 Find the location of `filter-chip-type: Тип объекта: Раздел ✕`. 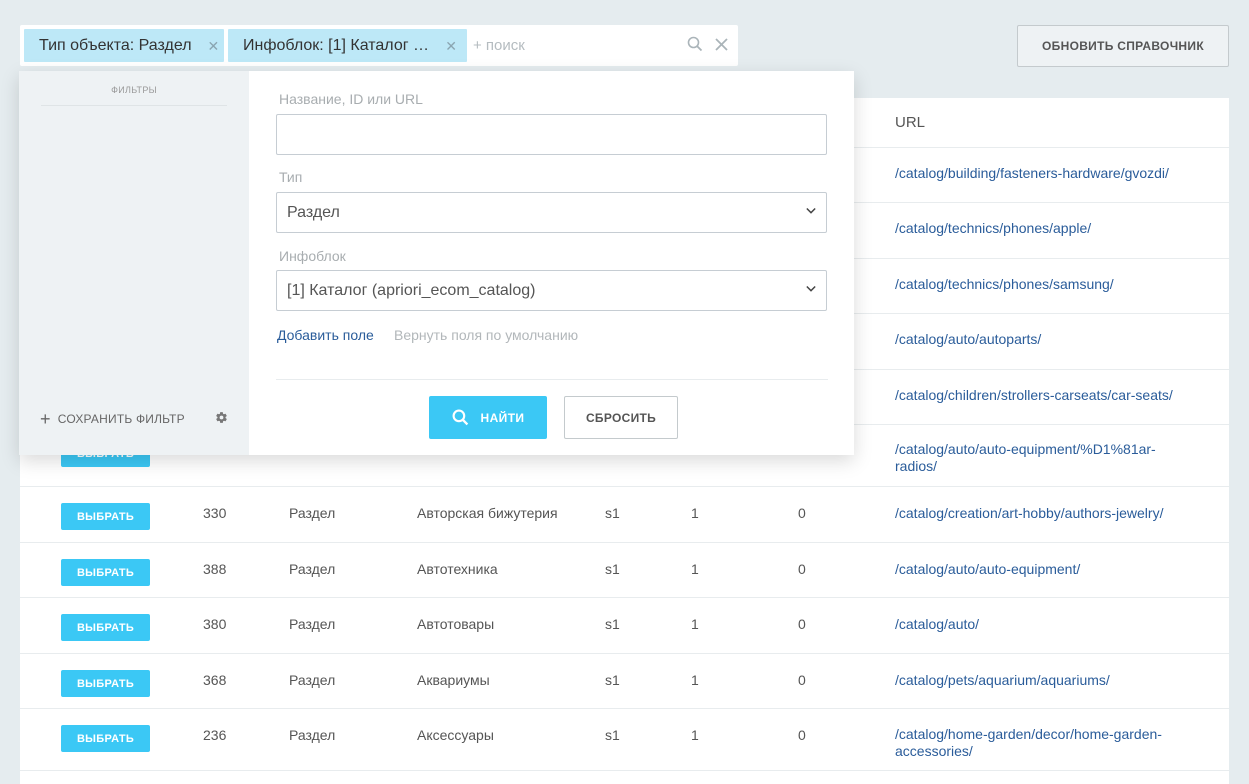

filter-chip-type: Тип объекта: Раздел ✕ is located at coordinates (124, 45).